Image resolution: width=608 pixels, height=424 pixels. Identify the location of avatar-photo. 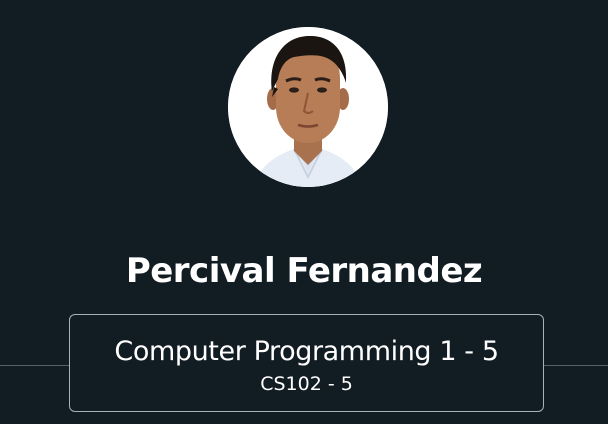
(308, 107).